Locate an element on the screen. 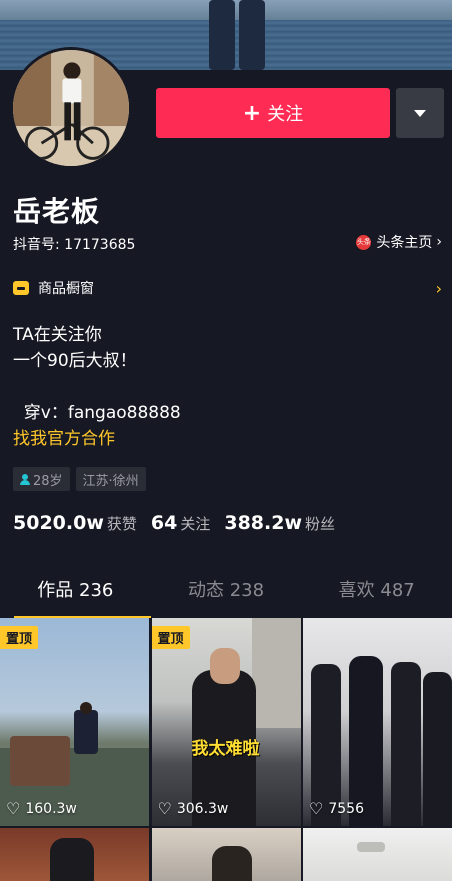  video-overlay-text: 我太难啦 is located at coordinates (225, 749).